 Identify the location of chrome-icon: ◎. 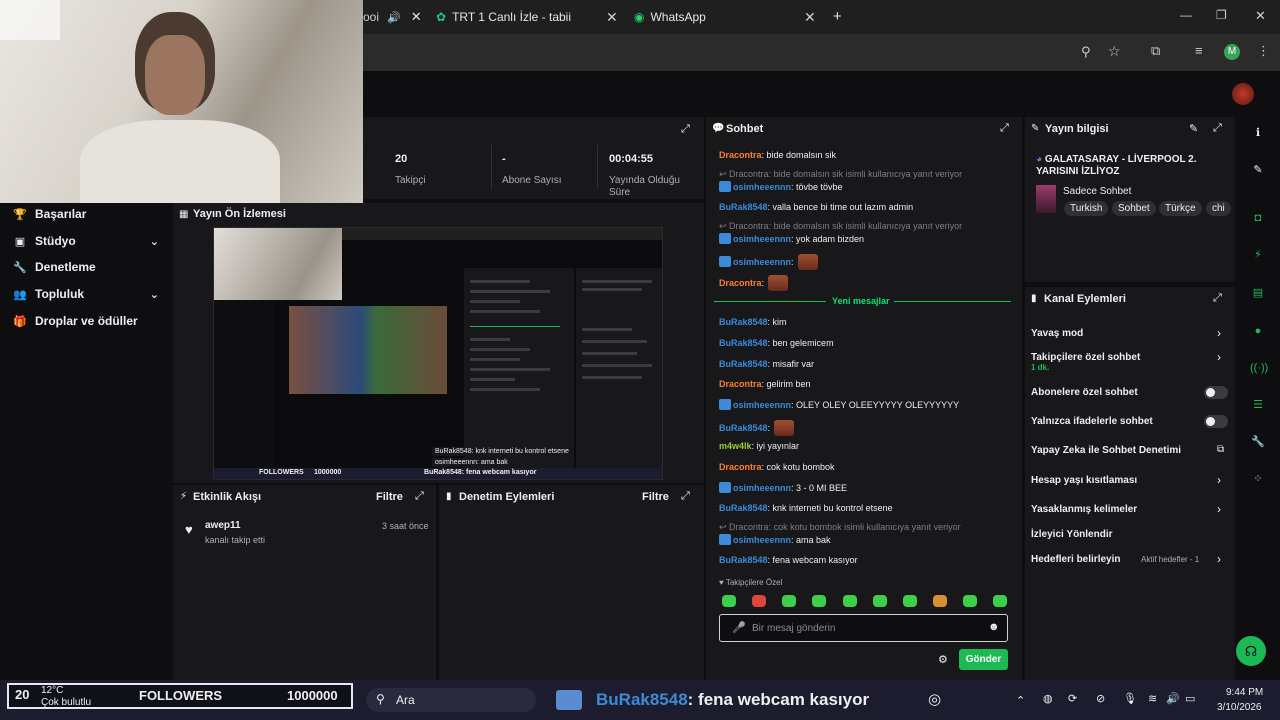
(934, 699).